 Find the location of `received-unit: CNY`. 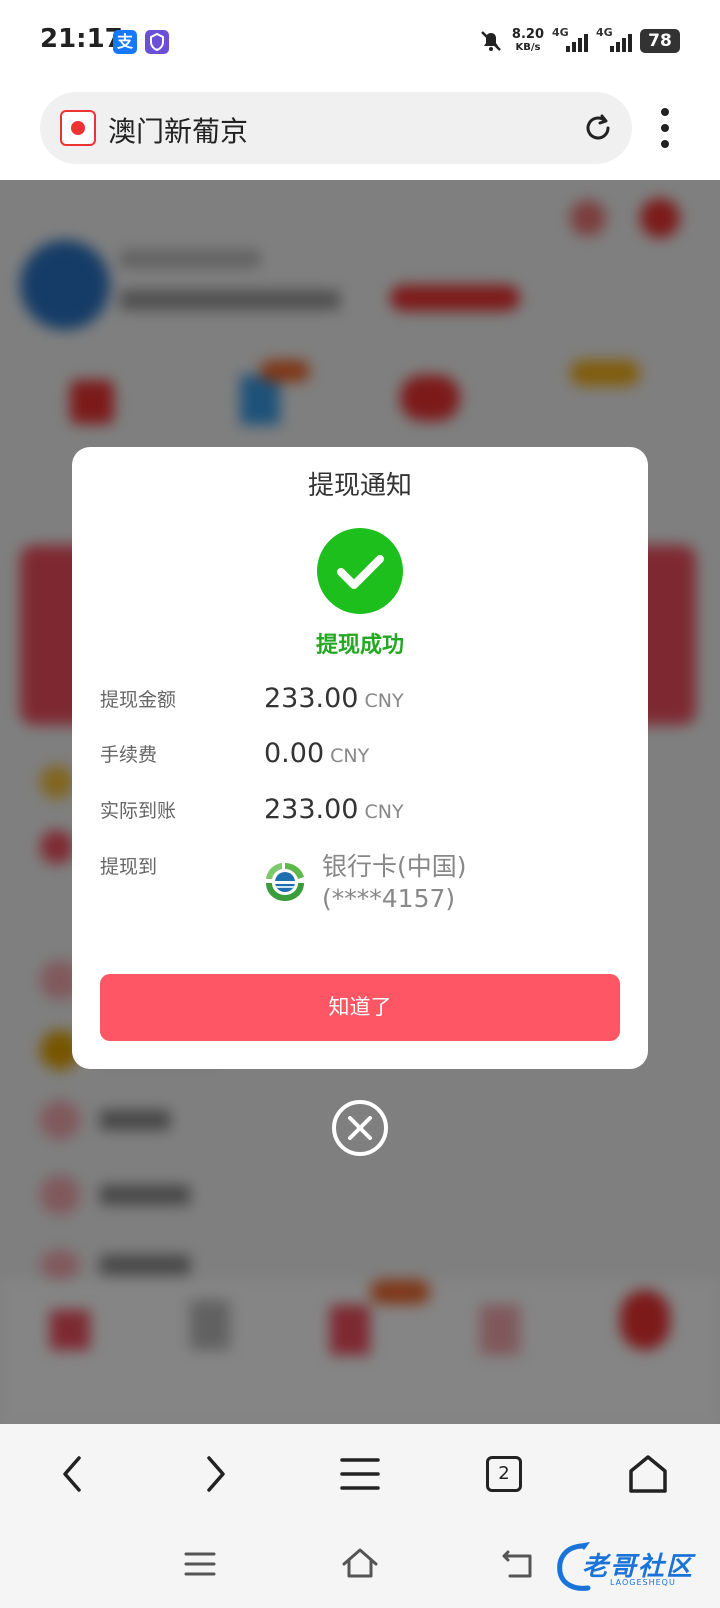

received-unit: CNY is located at coordinates (384, 812).